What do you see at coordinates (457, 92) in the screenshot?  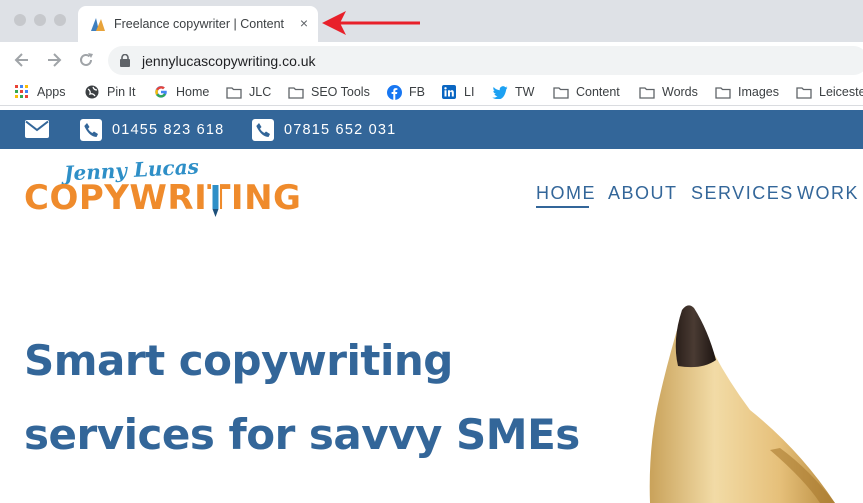 I see `bookmark-li: LI` at bounding box center [457, 92].